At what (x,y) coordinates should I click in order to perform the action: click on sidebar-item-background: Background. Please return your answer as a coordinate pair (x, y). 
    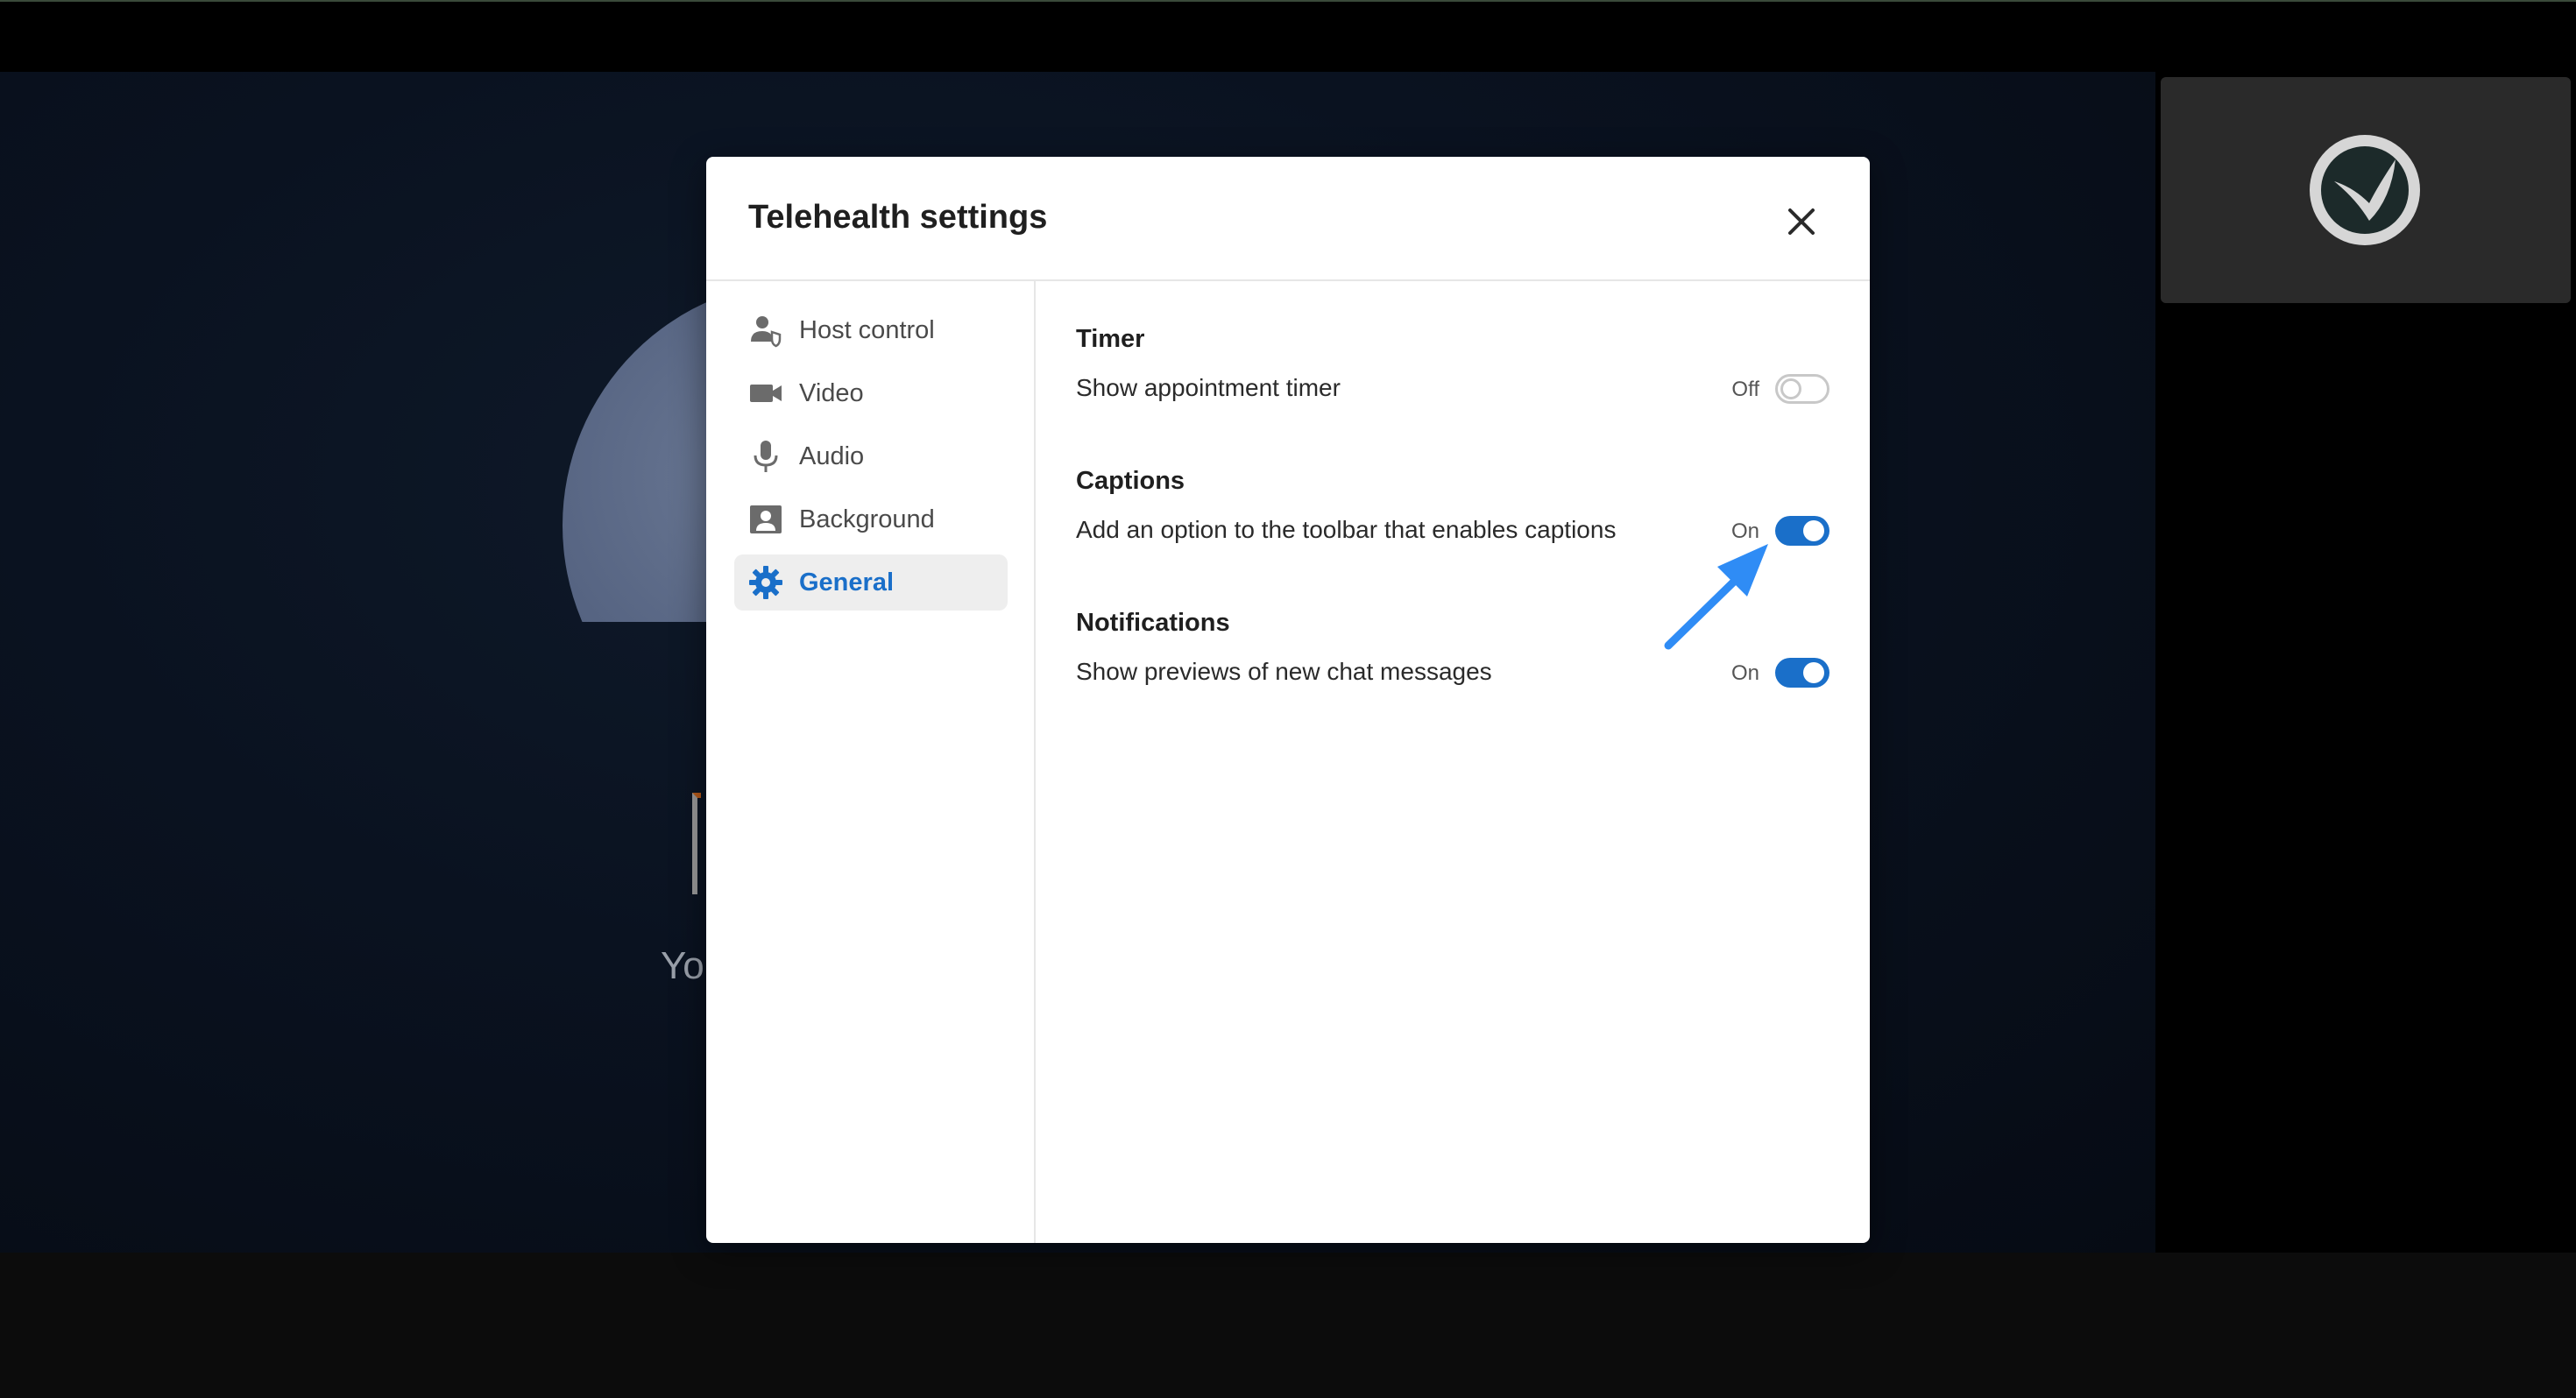
    Looking at the image, I should click on (871, 519).